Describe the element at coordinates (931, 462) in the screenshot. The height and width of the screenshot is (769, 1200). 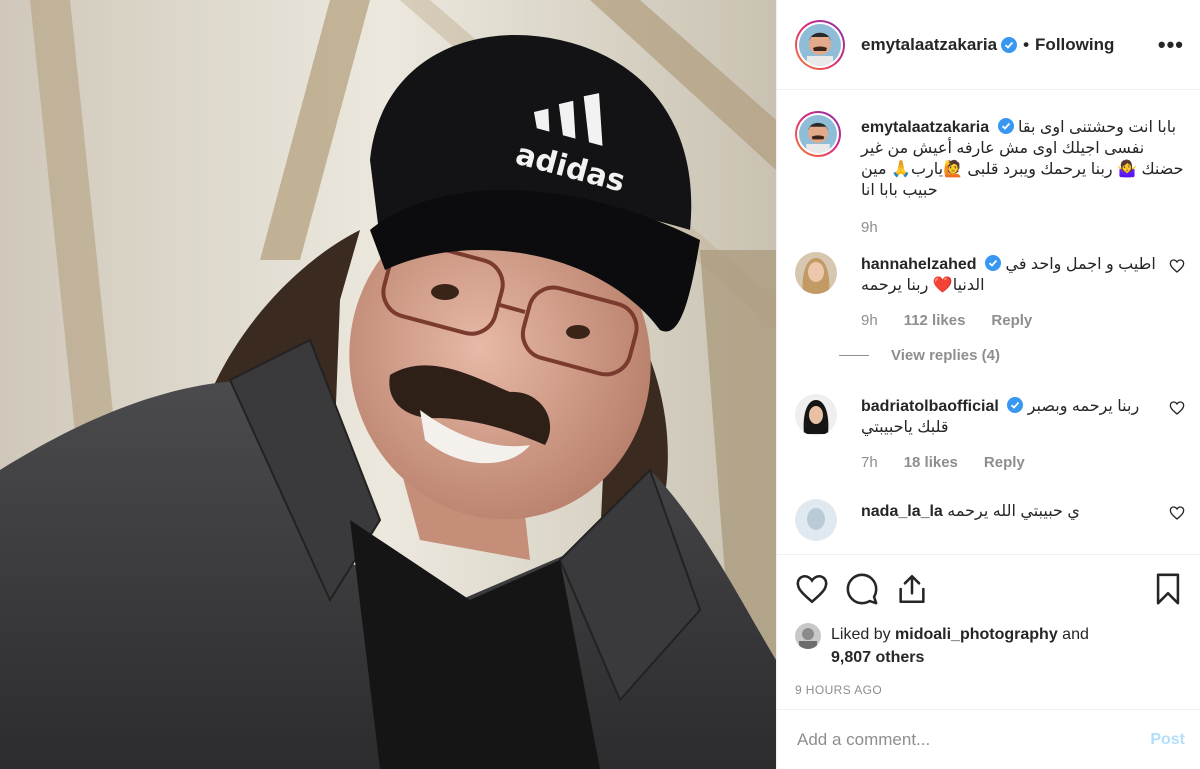
I see `comment-likes-count: 18 likes` at that location.